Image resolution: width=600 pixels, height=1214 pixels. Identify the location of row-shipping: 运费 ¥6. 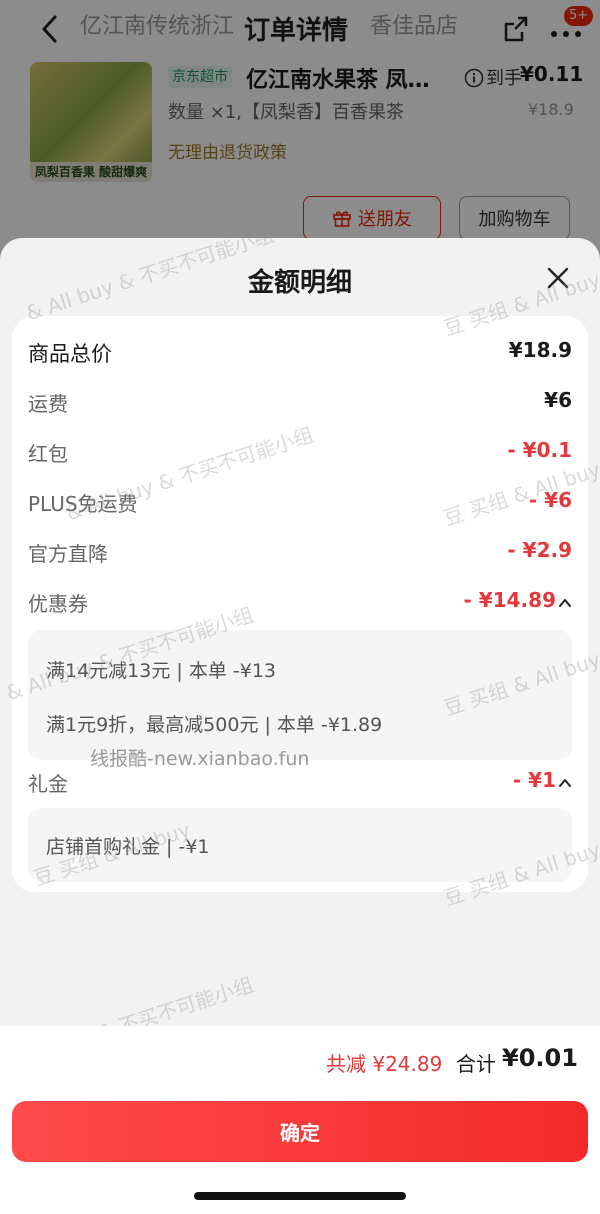
(300, 403).